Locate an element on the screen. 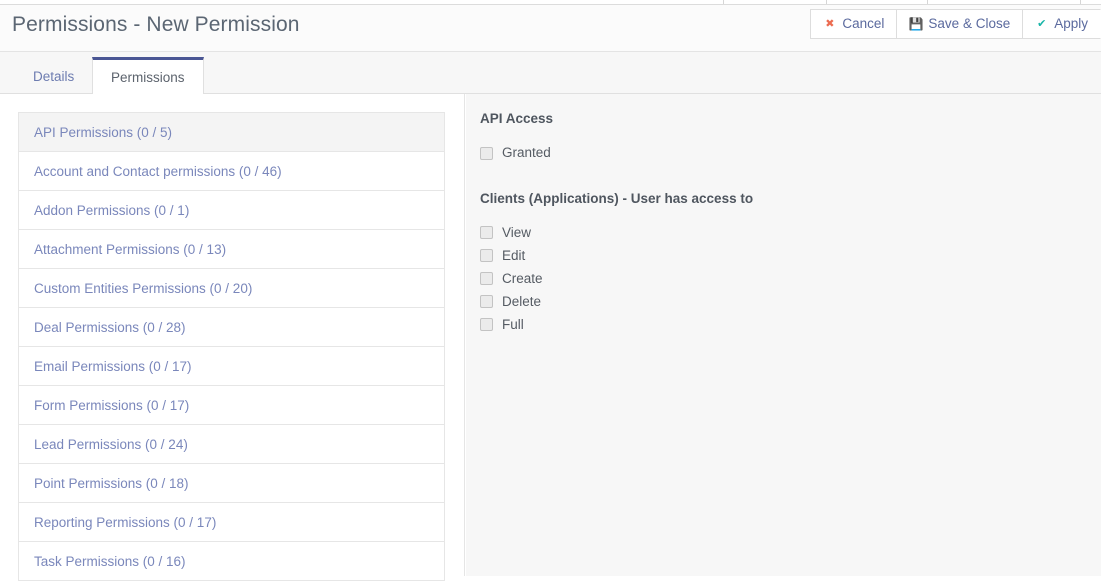  checkbox-row: Granted is located at coordinates (783, 153).